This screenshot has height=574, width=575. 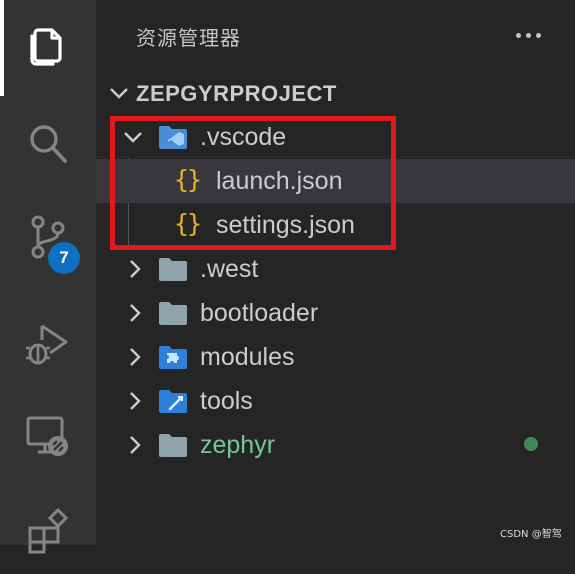 What do you see at coordinates (335, 269) in the screenshot?
I see `tree-folder-west: .west` at bounding box center [335, 269].